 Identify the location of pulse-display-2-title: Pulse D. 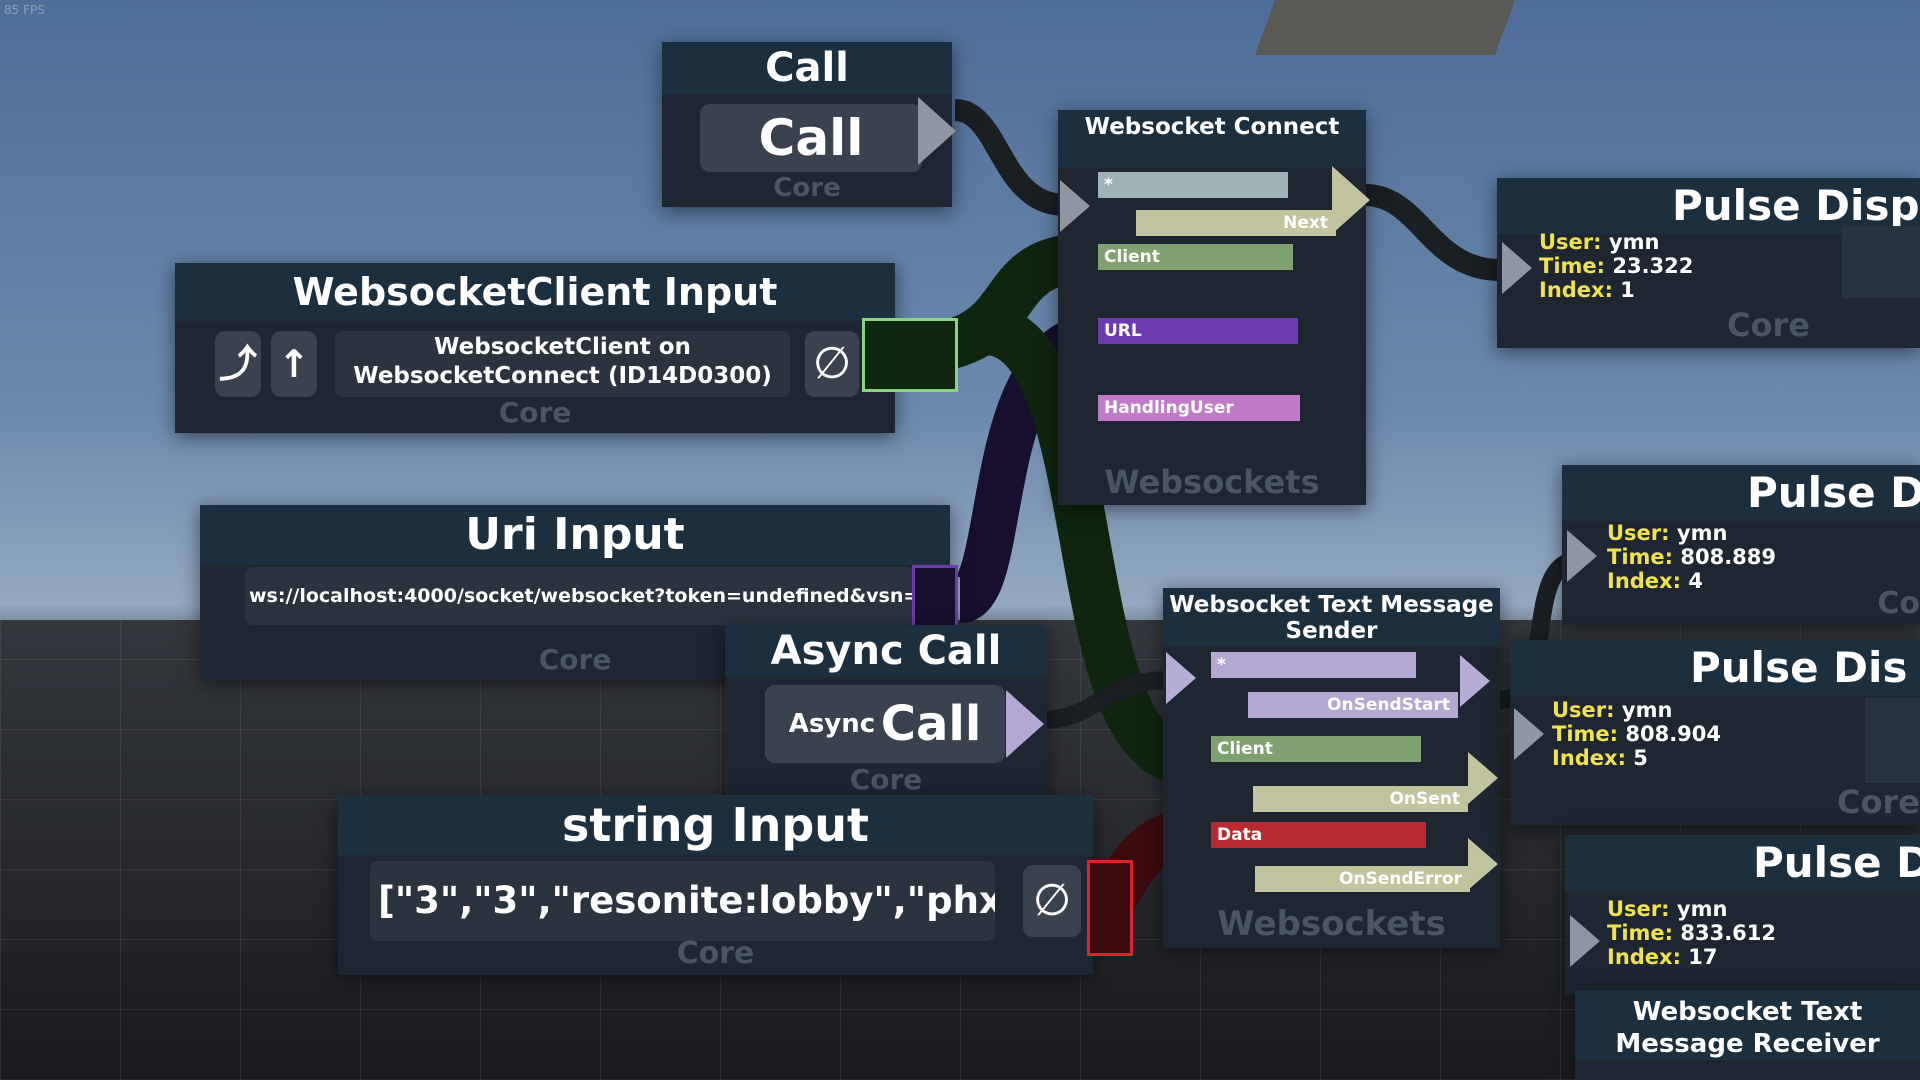
(1741, 493).